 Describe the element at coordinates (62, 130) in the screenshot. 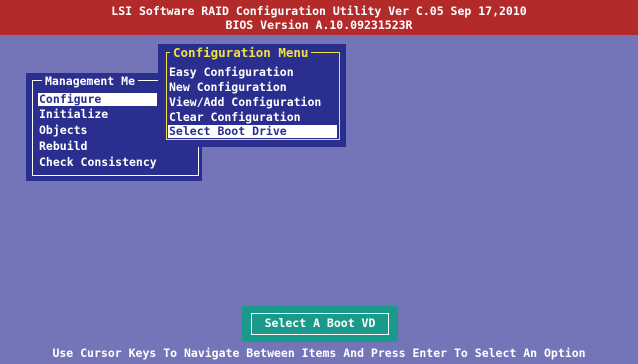

I see `menu-item-objects: Objects` at that location.